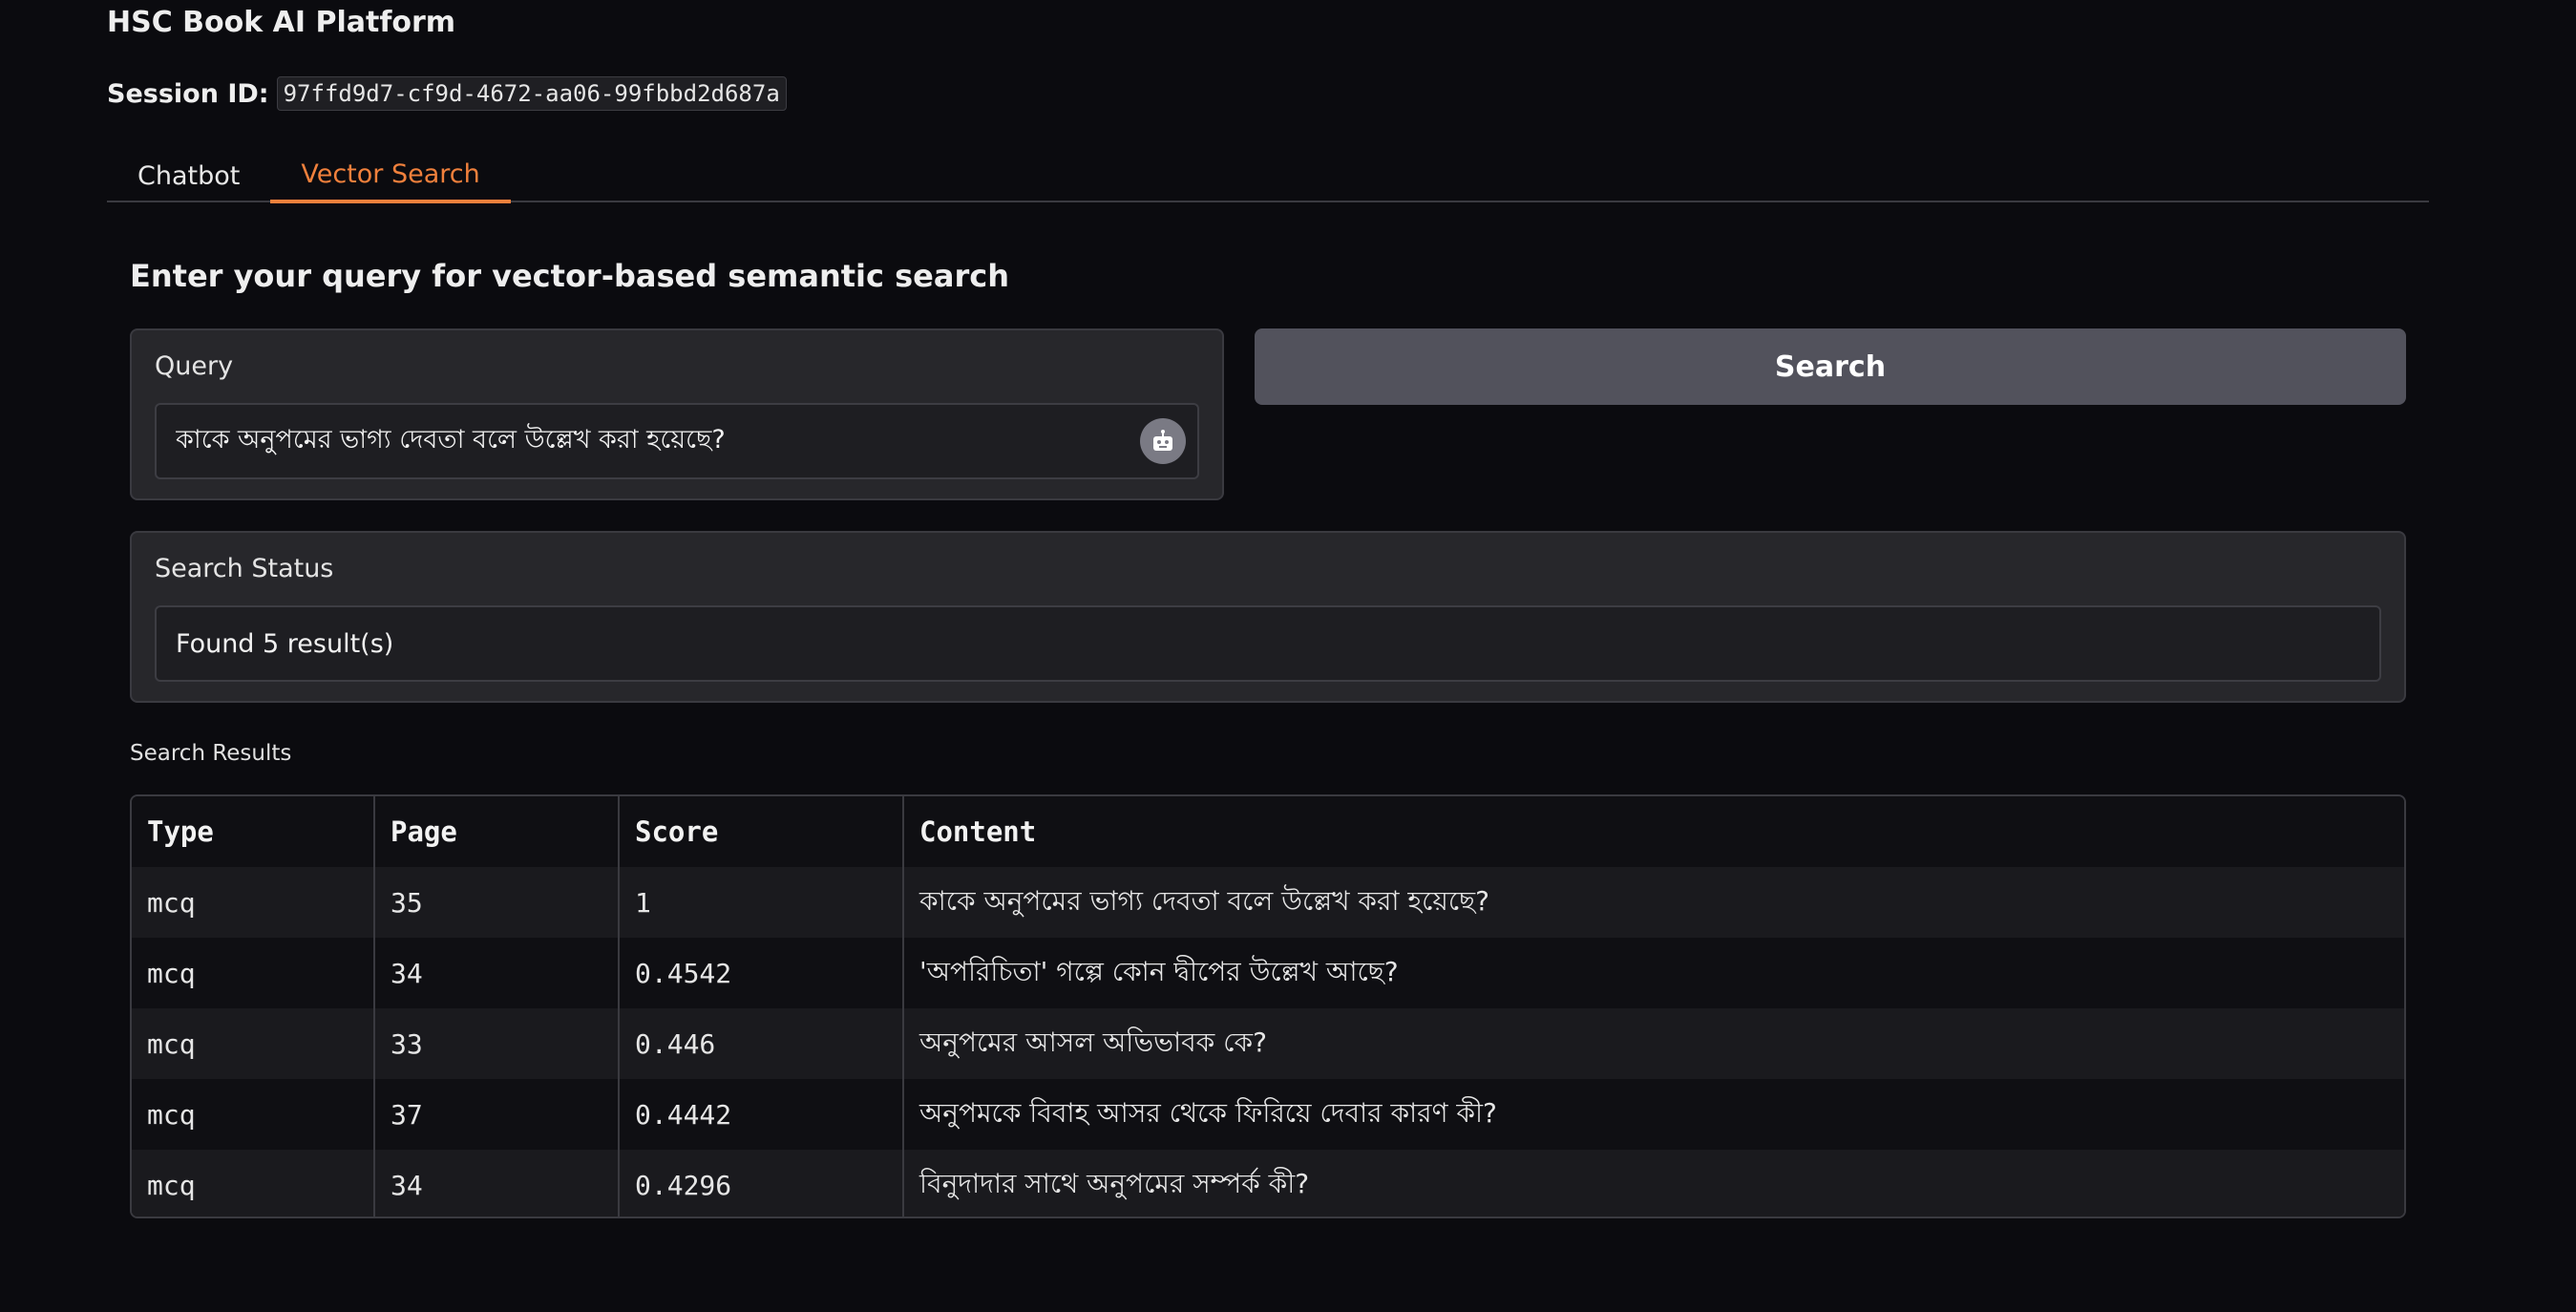 The height and width of the screenshot is (1312, 2576). Describe the element at coordinates (253, 832) in the screenshot. I see `column-header-type: Type` at that location.